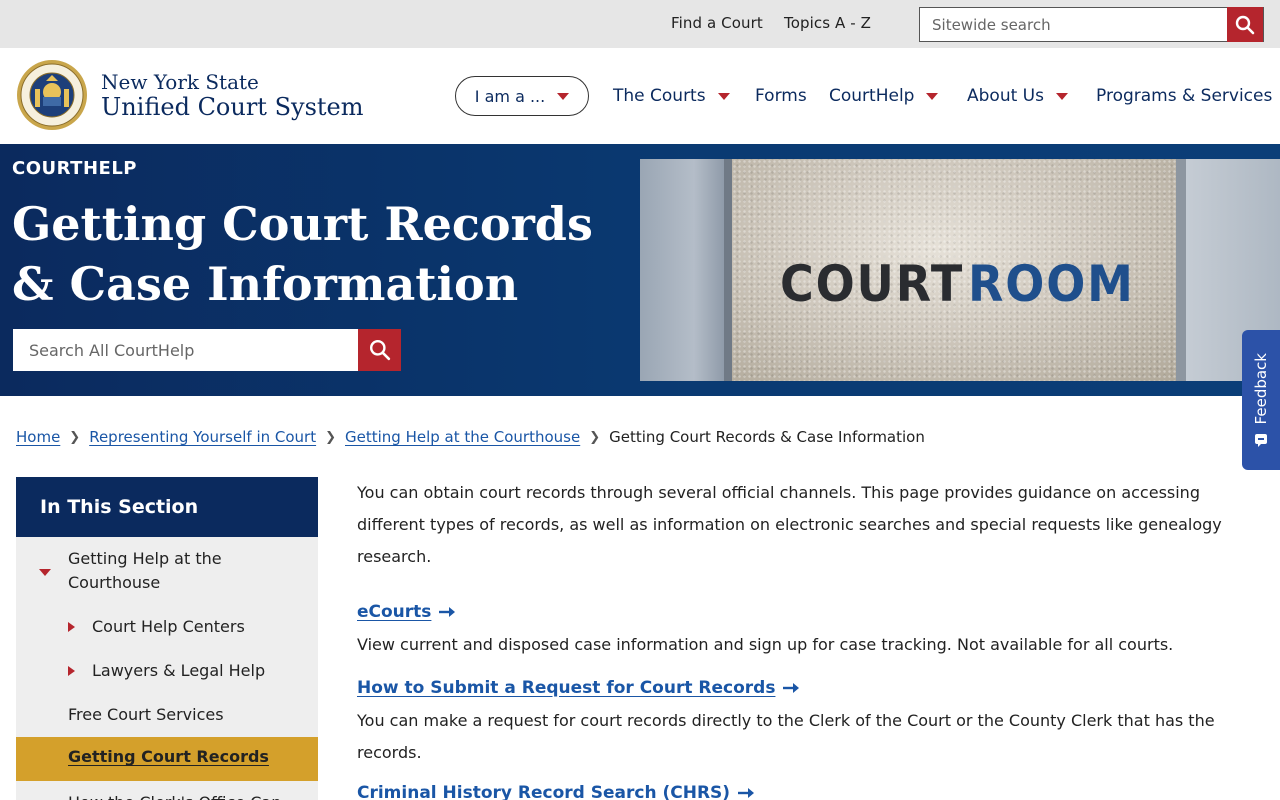 Image resolution: width=1280 pixels, height=800 pixels. I want to click on nav-the-courts: The Courts, so click(671, 96).